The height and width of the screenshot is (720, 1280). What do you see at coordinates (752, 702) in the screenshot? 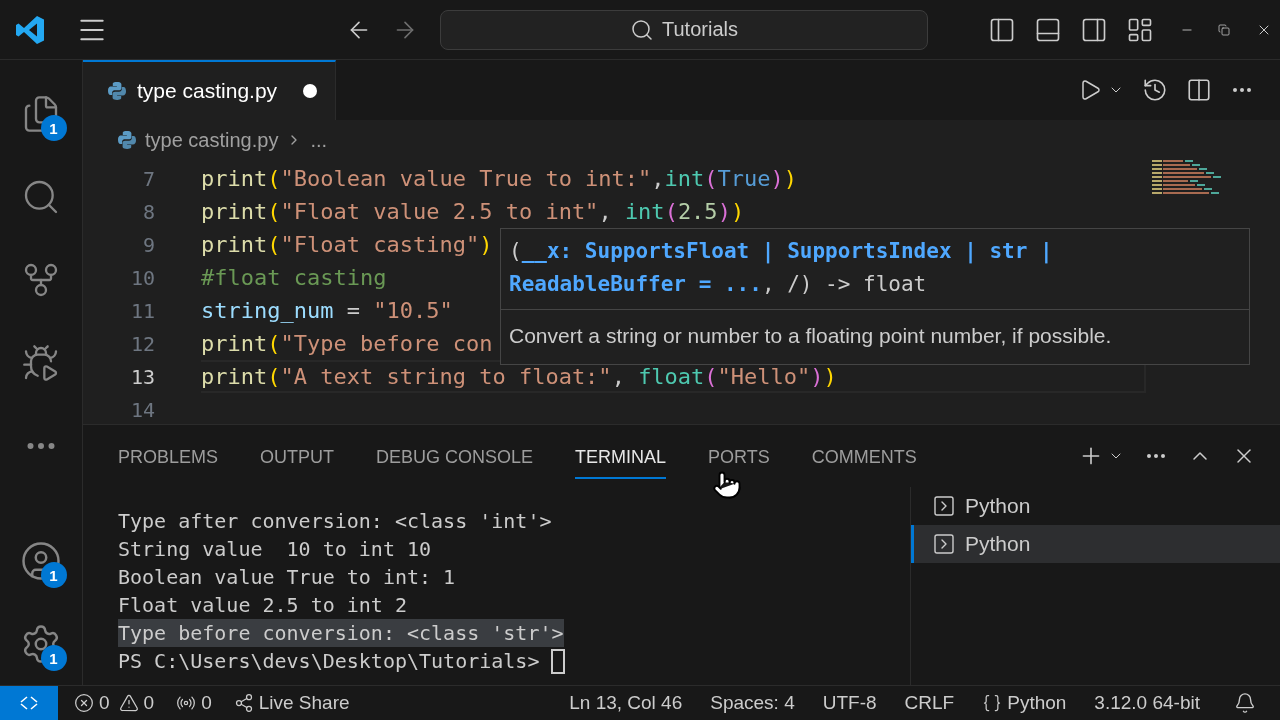
I see `indentation-button: Spaces: 4` at bounding box center [752, 702].